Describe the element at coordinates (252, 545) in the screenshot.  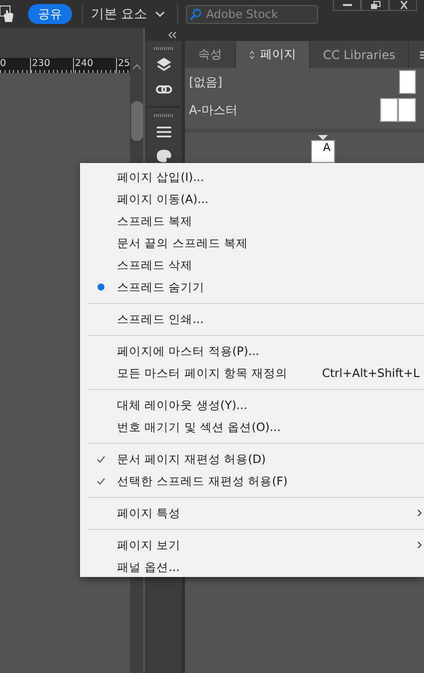
I see `menu-item: 페이지 보기` at that location.